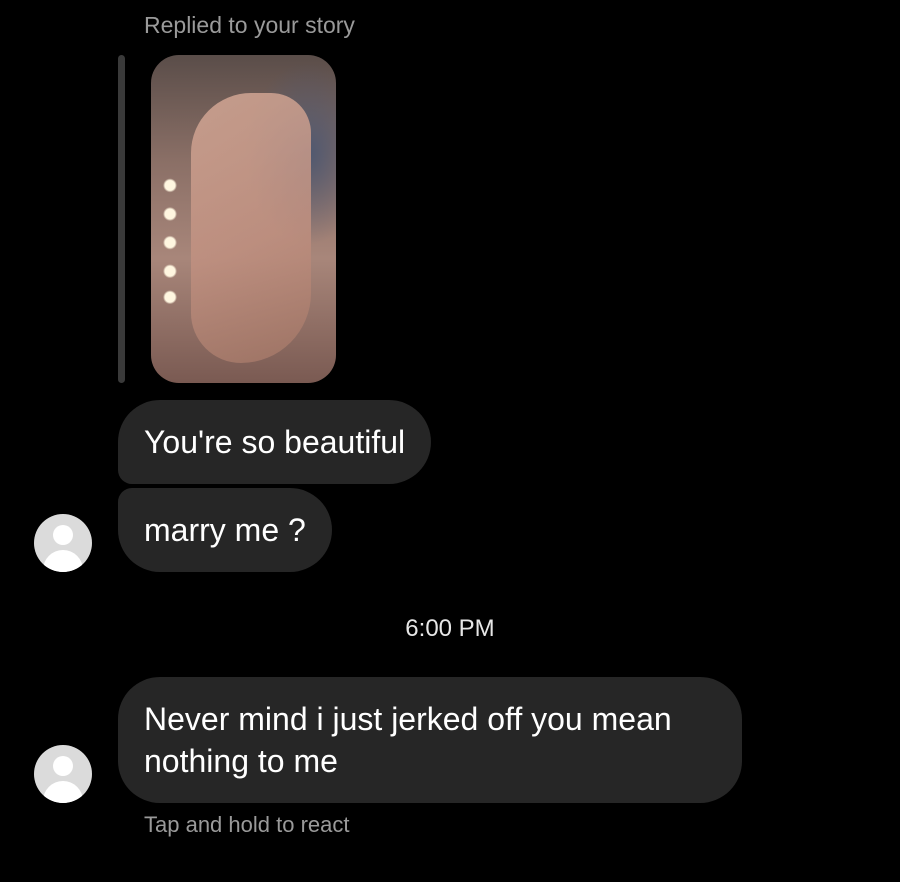 This screenshot has height=882, width=900. I want to click on story-thumbnail-figure, so click(251, 228).